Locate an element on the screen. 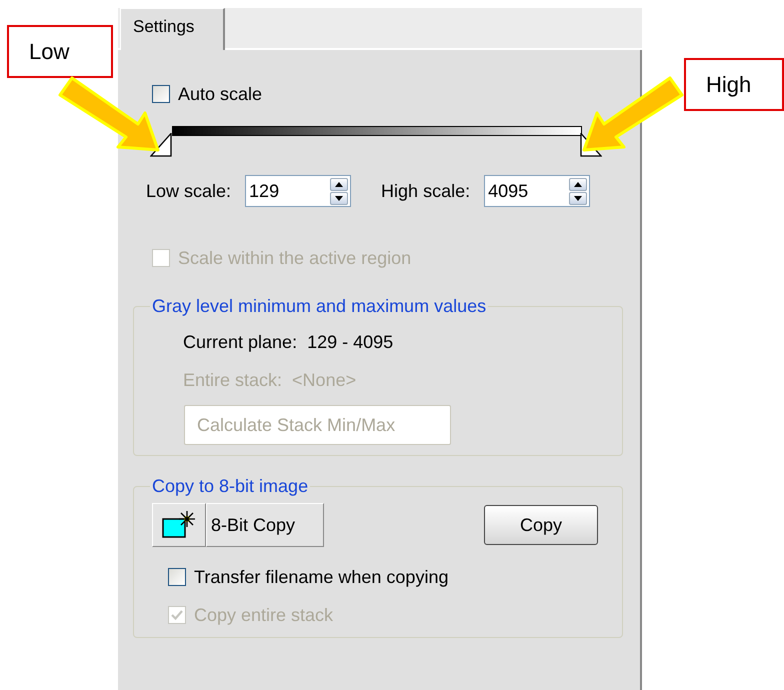 This screenshot has width=784, height=690. group-title: Gray level minimum and maximum values is located at coordinates (319, 306).